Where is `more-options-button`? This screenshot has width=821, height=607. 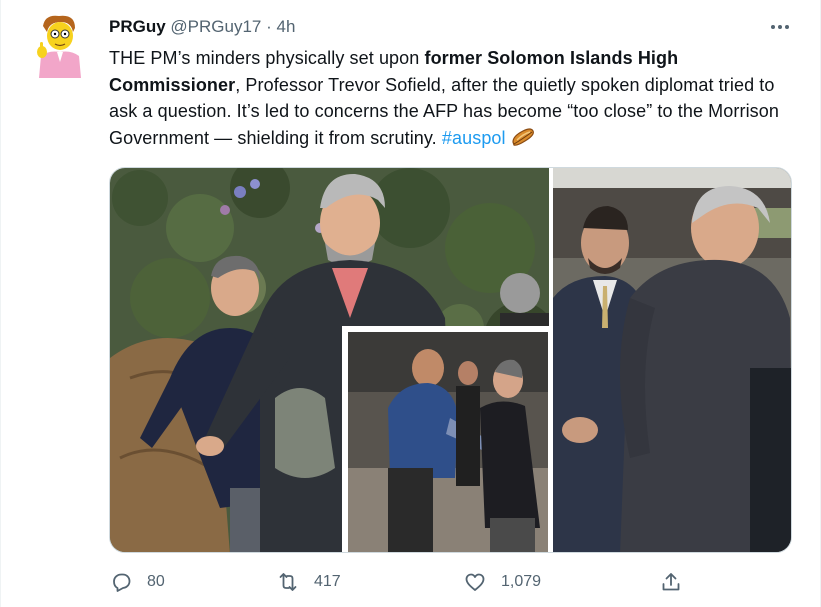
more-options-button is located at coordinates (780, 27).